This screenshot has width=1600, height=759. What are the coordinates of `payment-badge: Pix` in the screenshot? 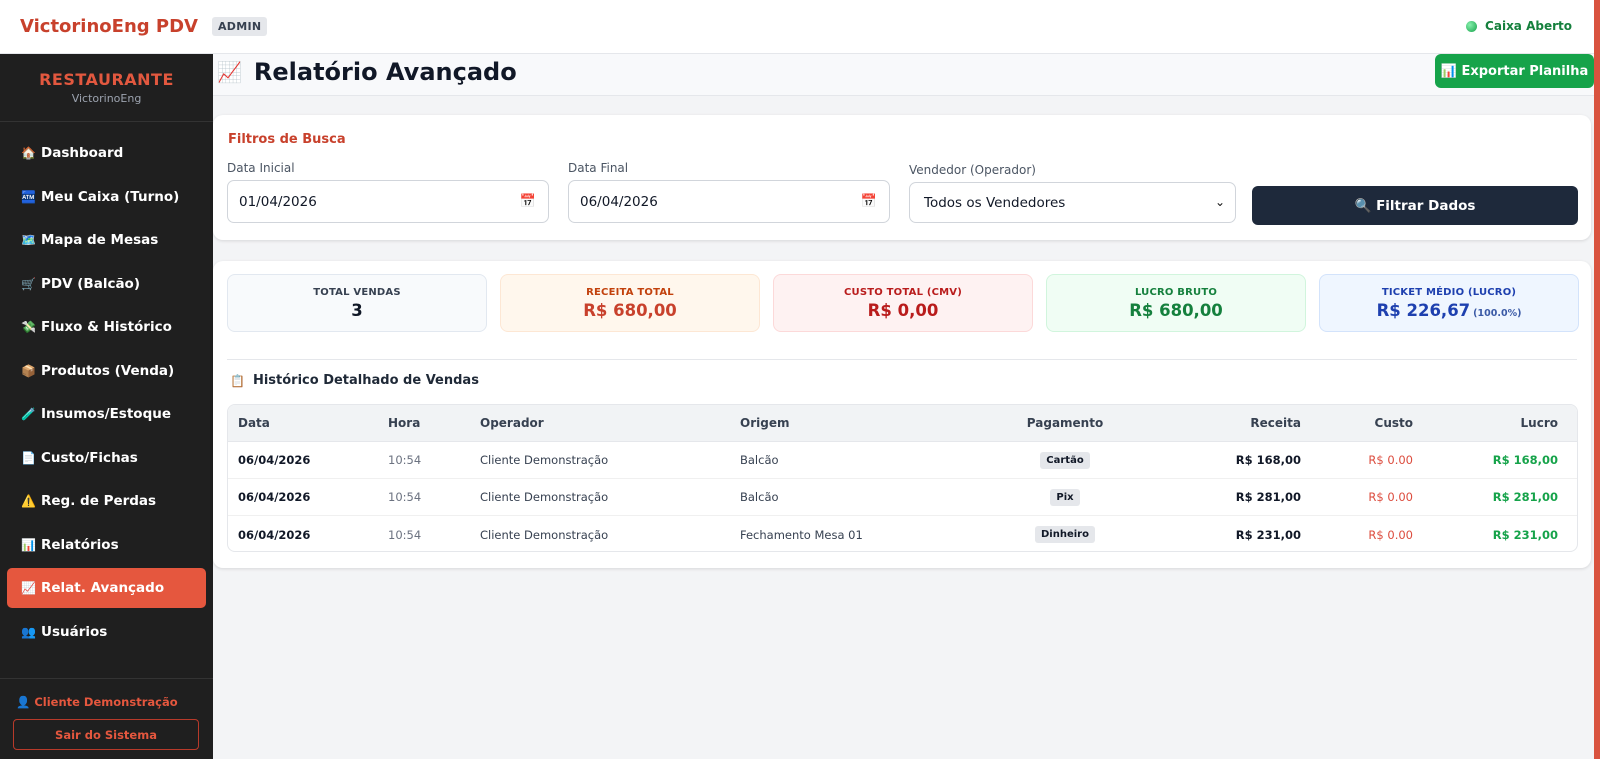 It's located at (1065, 497).